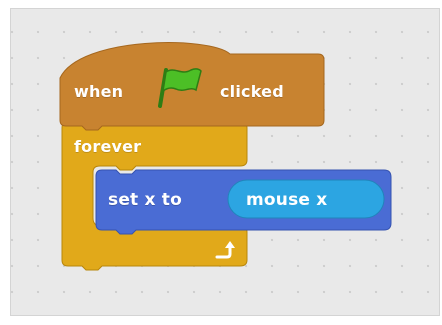  Describe the element at coordinates (108, 146) in the screenshot. I see `forever-label: forever` at that location.